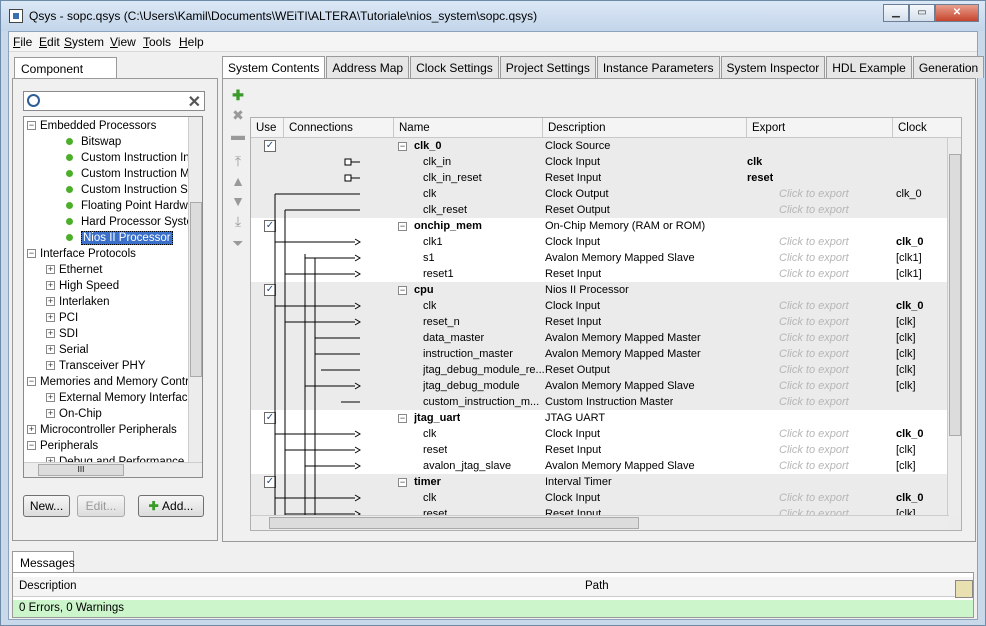  I want to click on interface-name: data_master, so click(453, 338).